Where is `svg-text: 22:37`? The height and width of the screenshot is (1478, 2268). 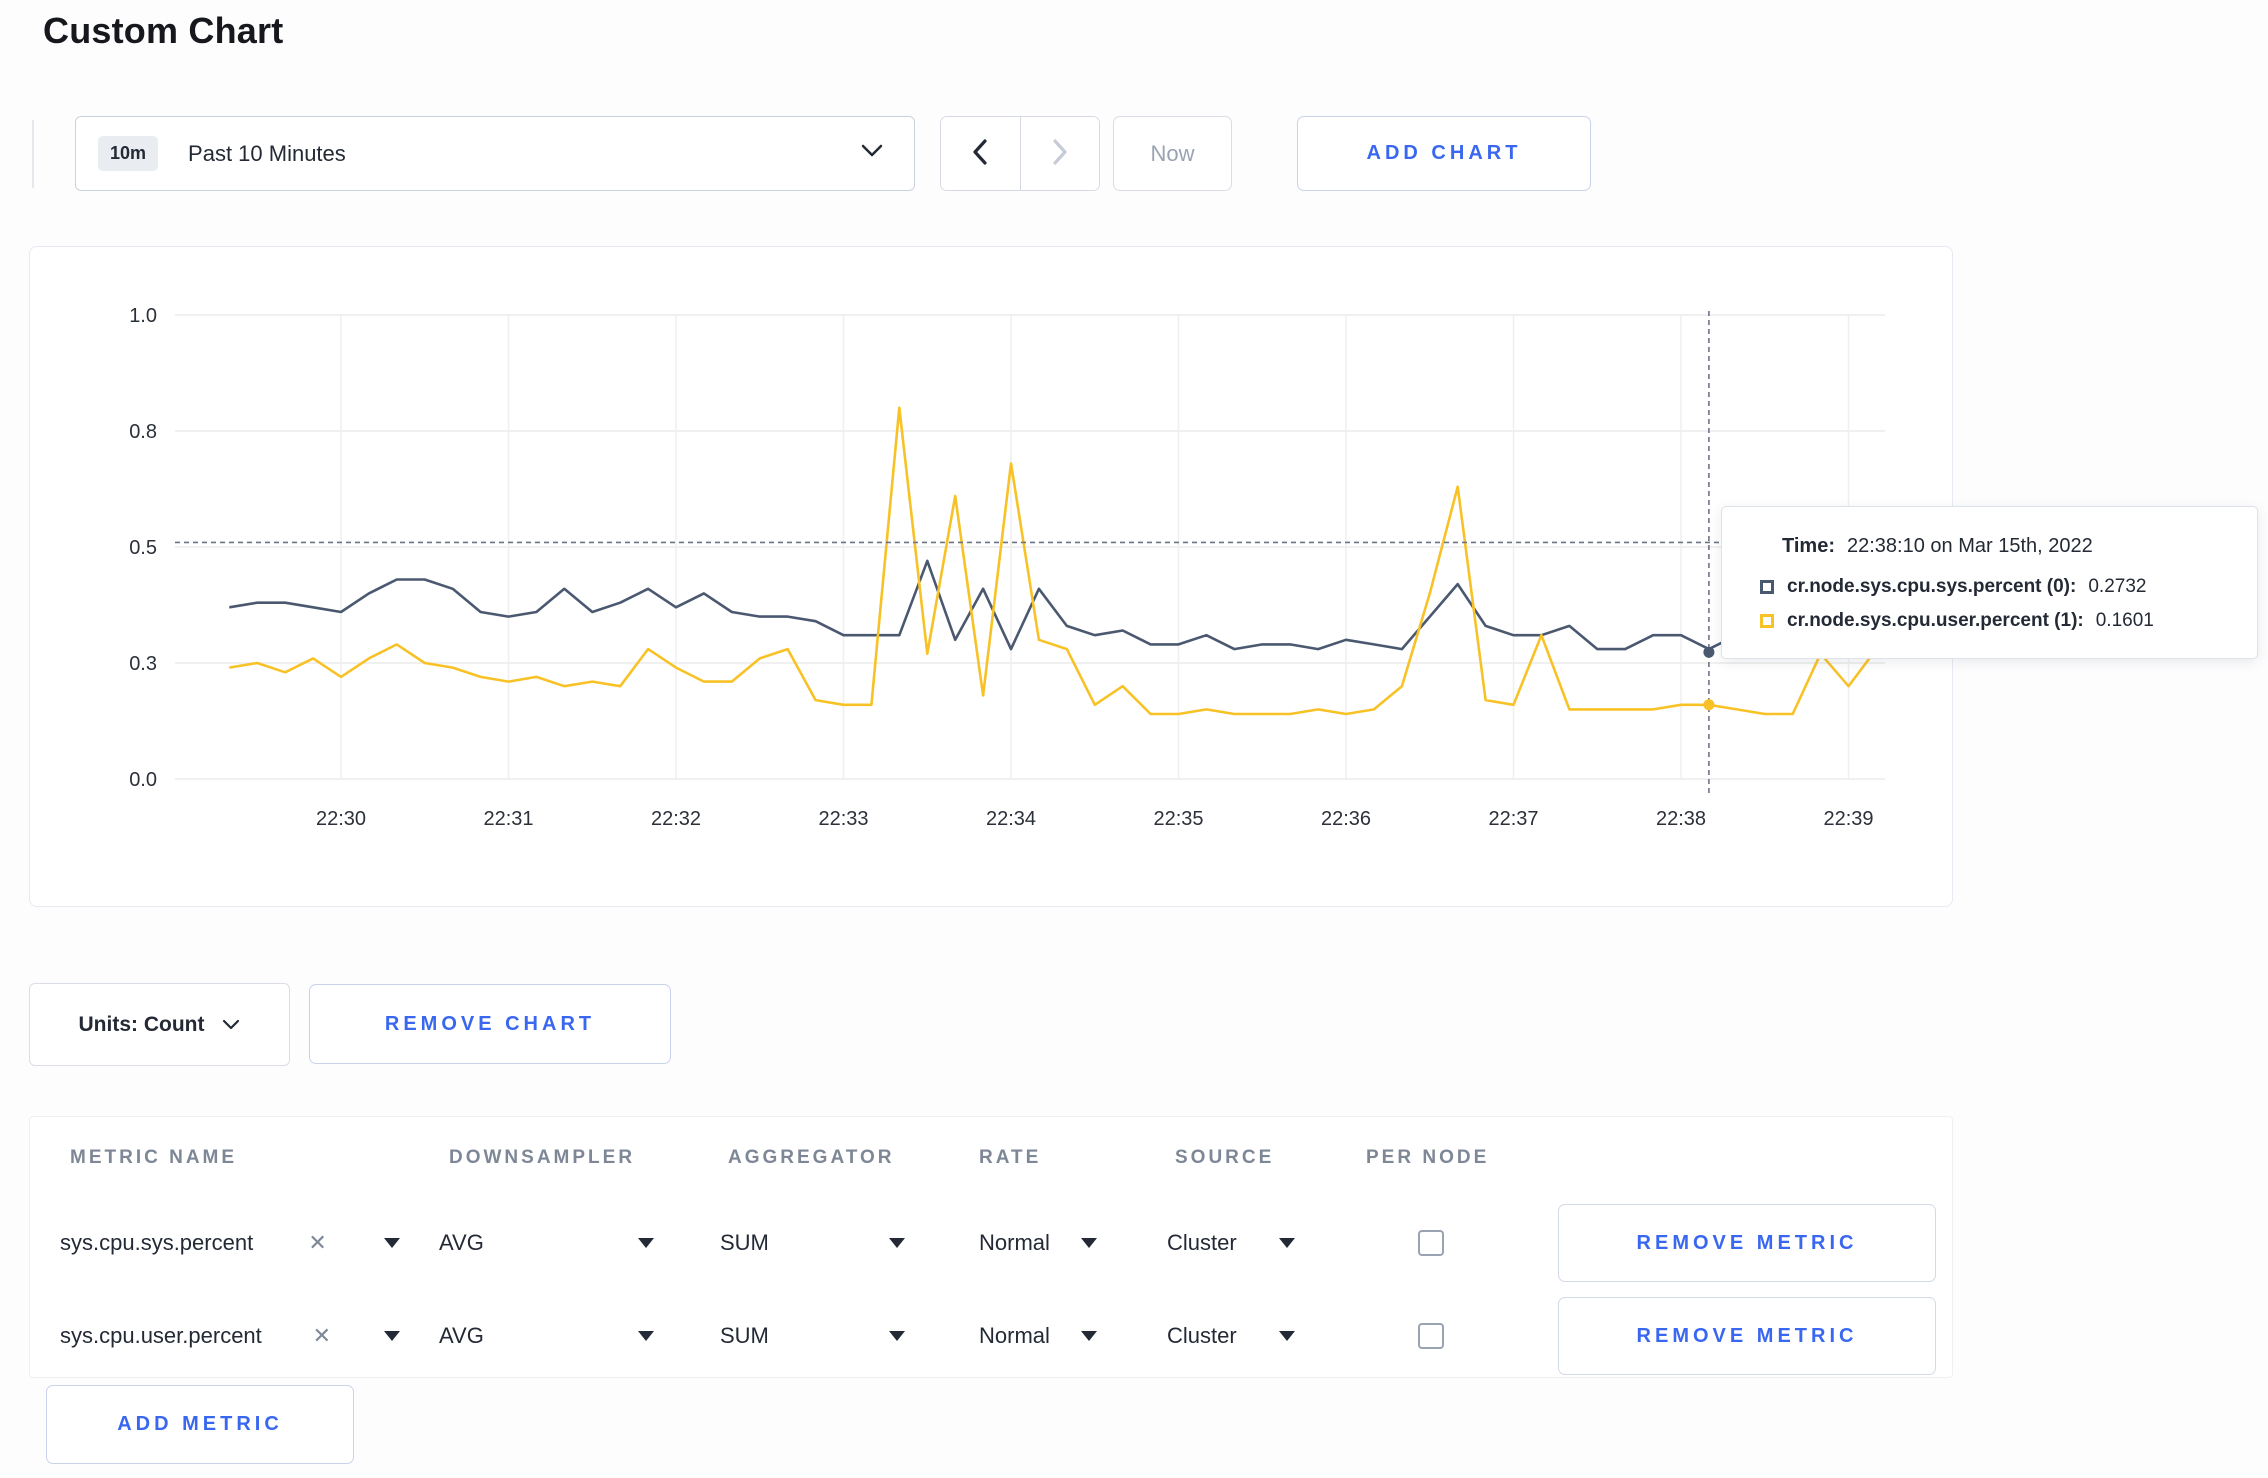 svg-text: 22:37 is located at coordinates (1513, 819).